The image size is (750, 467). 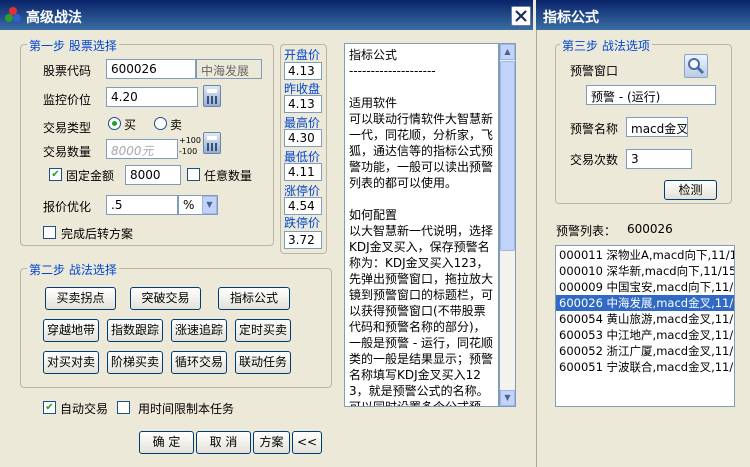 What do you see at coordinates (650, 229) in the screenshot?
I see `alert-list-code: 600026` at bounding box center [650, 229].